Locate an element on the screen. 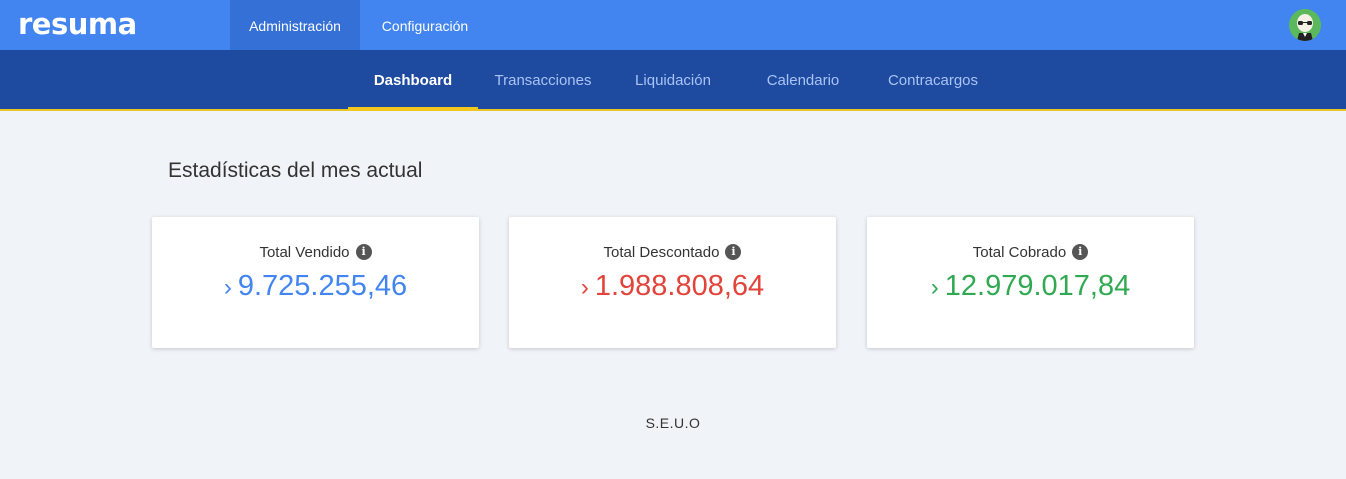  stat-value: › 9.725.255,46 is located at coordinates (315, 287).